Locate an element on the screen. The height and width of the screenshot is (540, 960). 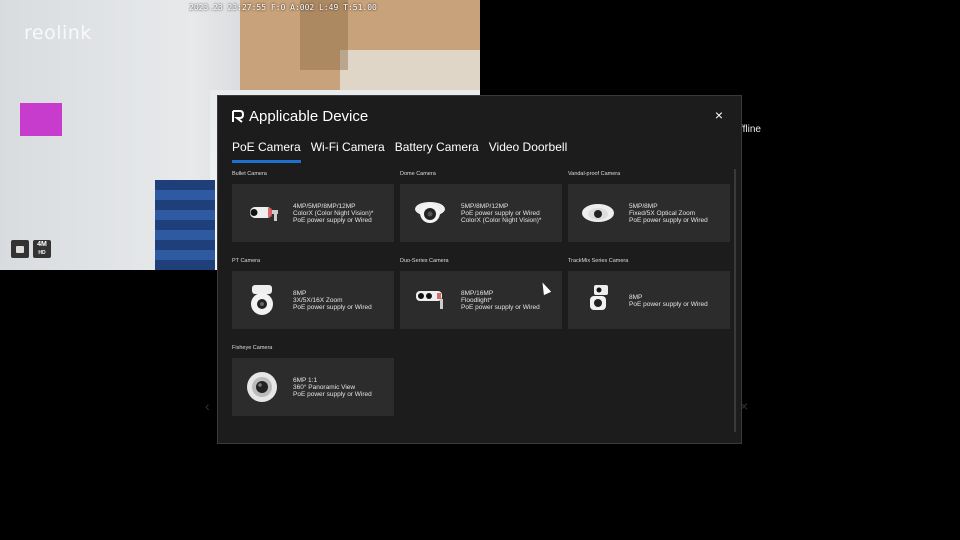
resolution-badge: 4M HD is located at coordinates (42, 249).